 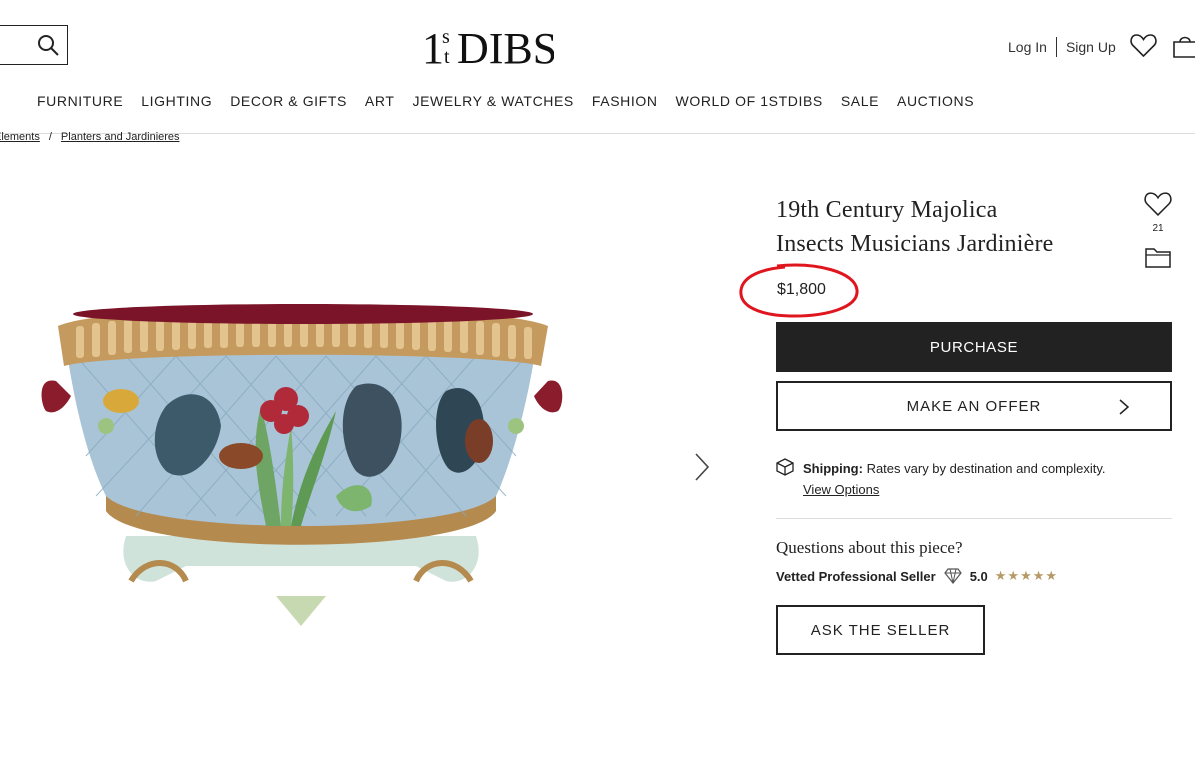 I want to click on folder-icon, so click(x=1158, y=257).